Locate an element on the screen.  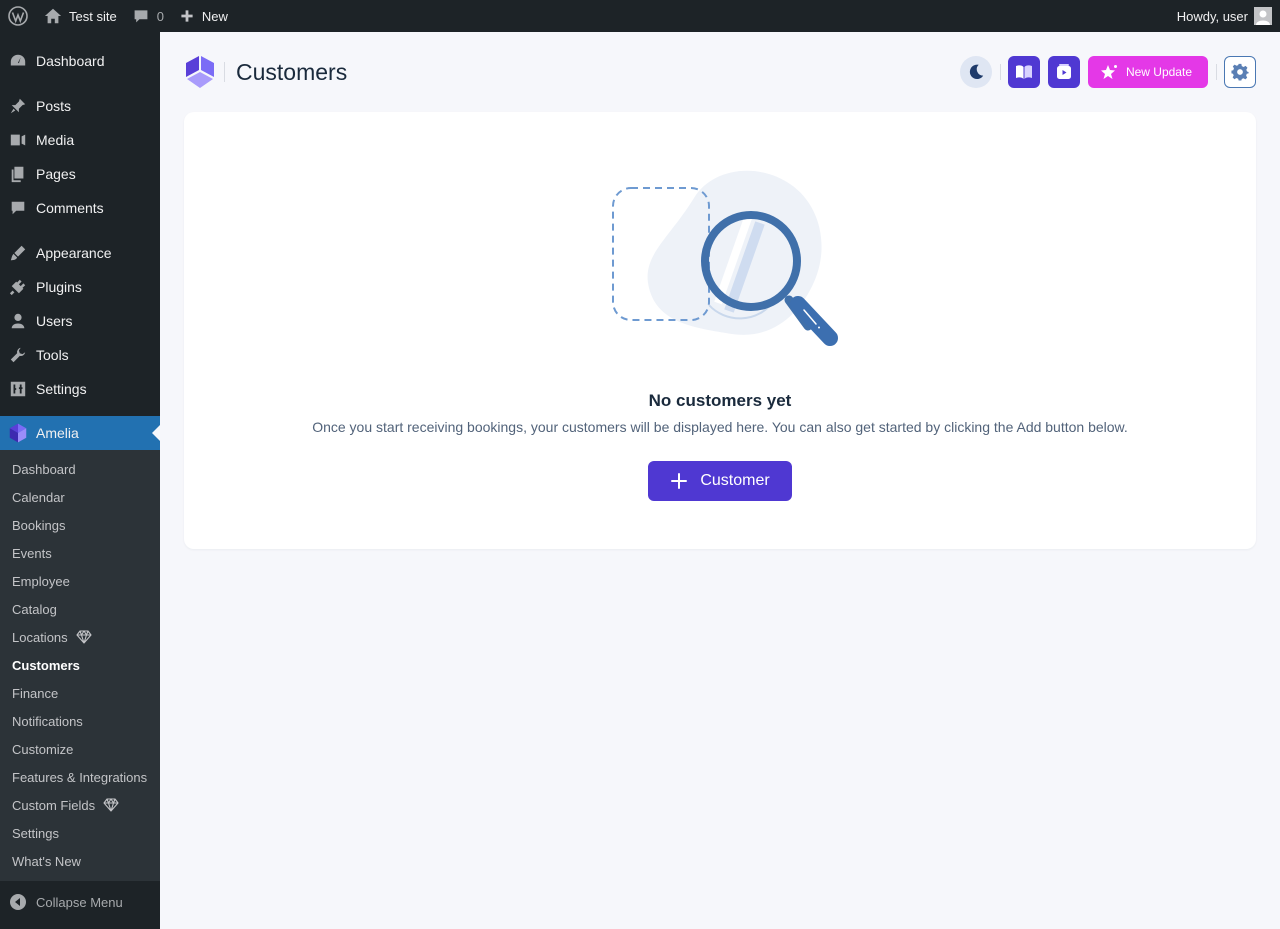
menu-item-label: Settings is located at coordinates (61, 389).